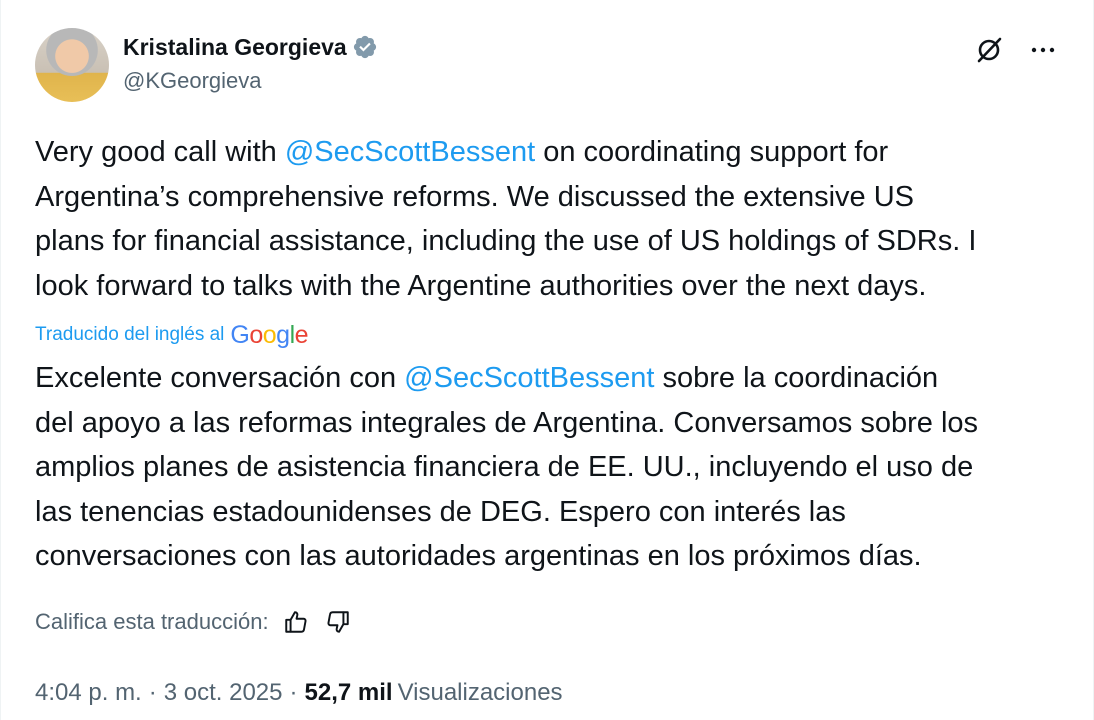 Image resolution: width=1094 pixels, height=720 pixels. Describe the element at coordinates (338, 622) in the screenshot. I see `thumbs-down-icon` at that location.